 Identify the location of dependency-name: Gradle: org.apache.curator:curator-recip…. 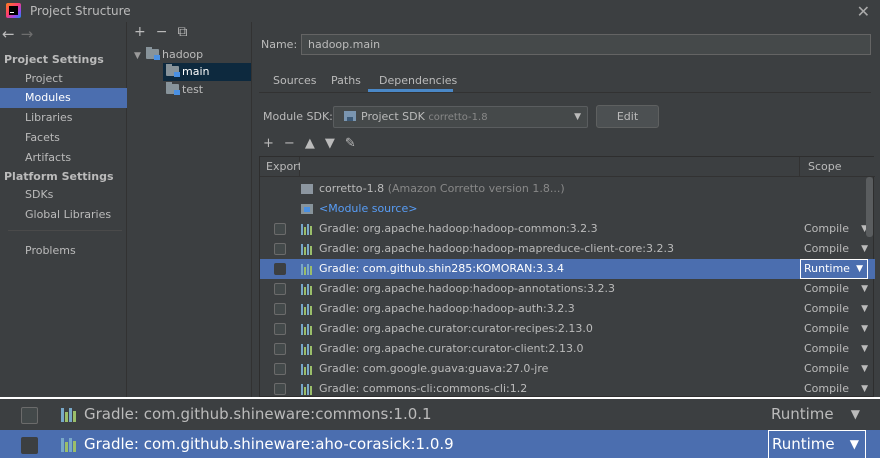
(456, 328).